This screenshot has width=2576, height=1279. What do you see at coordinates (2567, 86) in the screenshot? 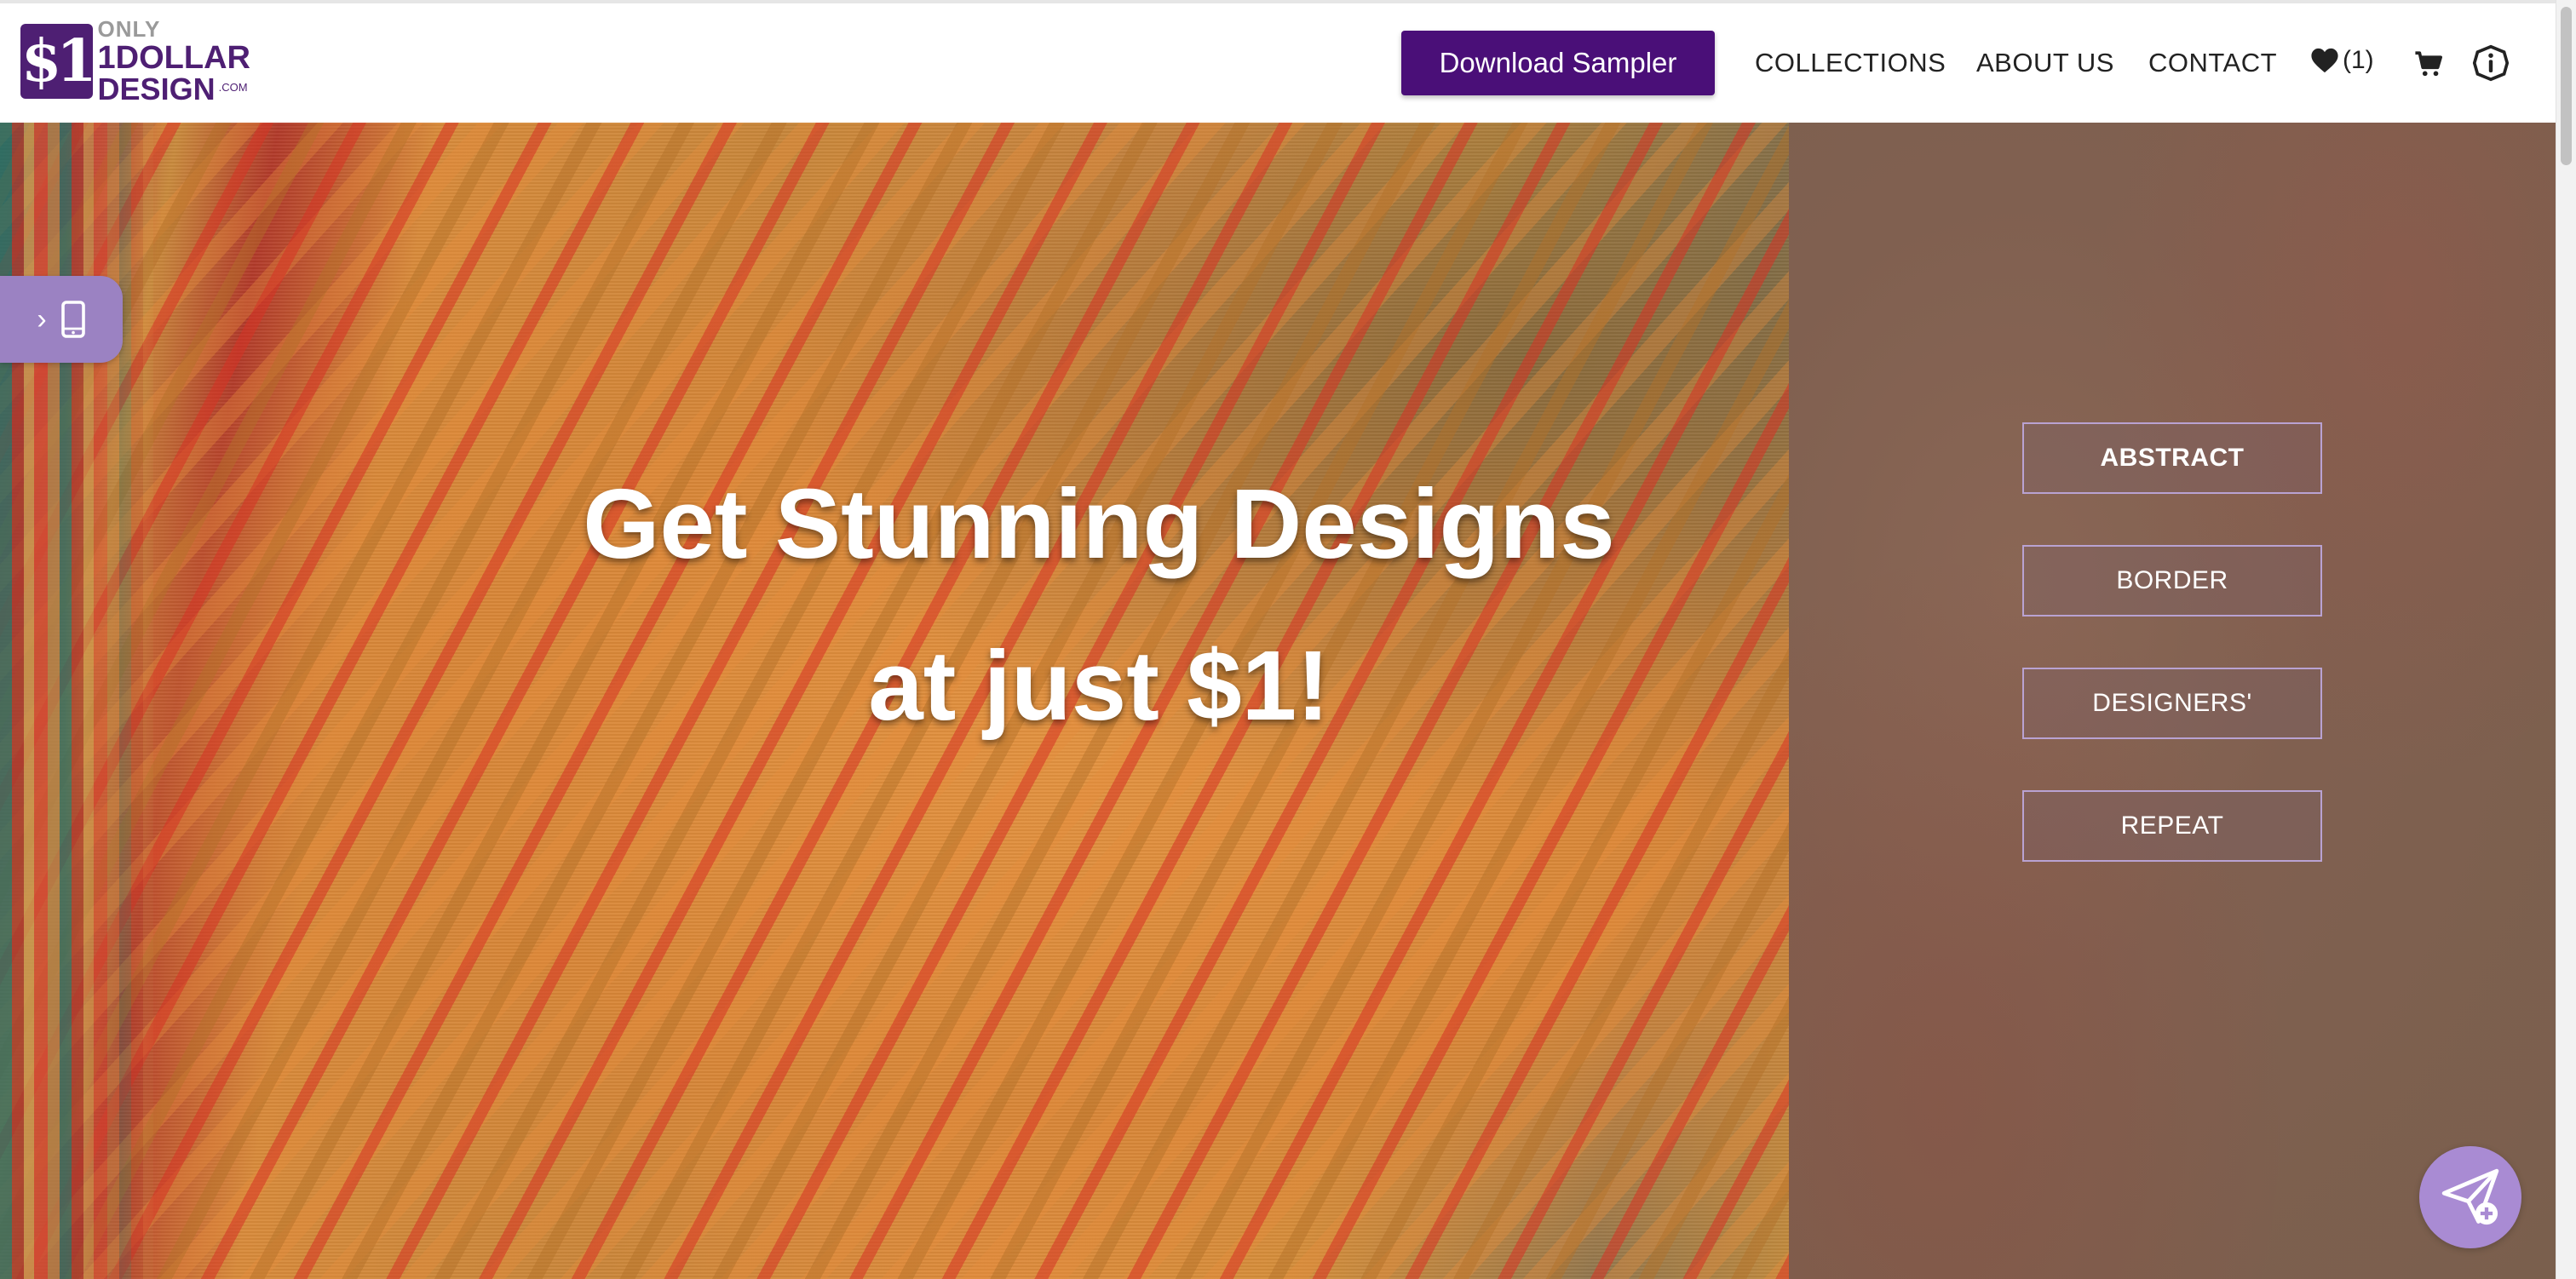
I see `scrollbar-thumb` at bounding box center [2567, 86].